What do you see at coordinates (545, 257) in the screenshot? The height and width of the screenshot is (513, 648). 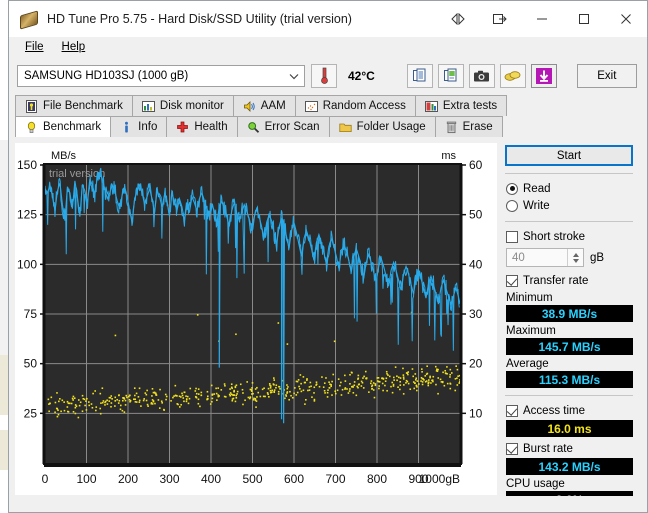 I see `short-stroke-stepper: 40` at bounding box center [545, 257].